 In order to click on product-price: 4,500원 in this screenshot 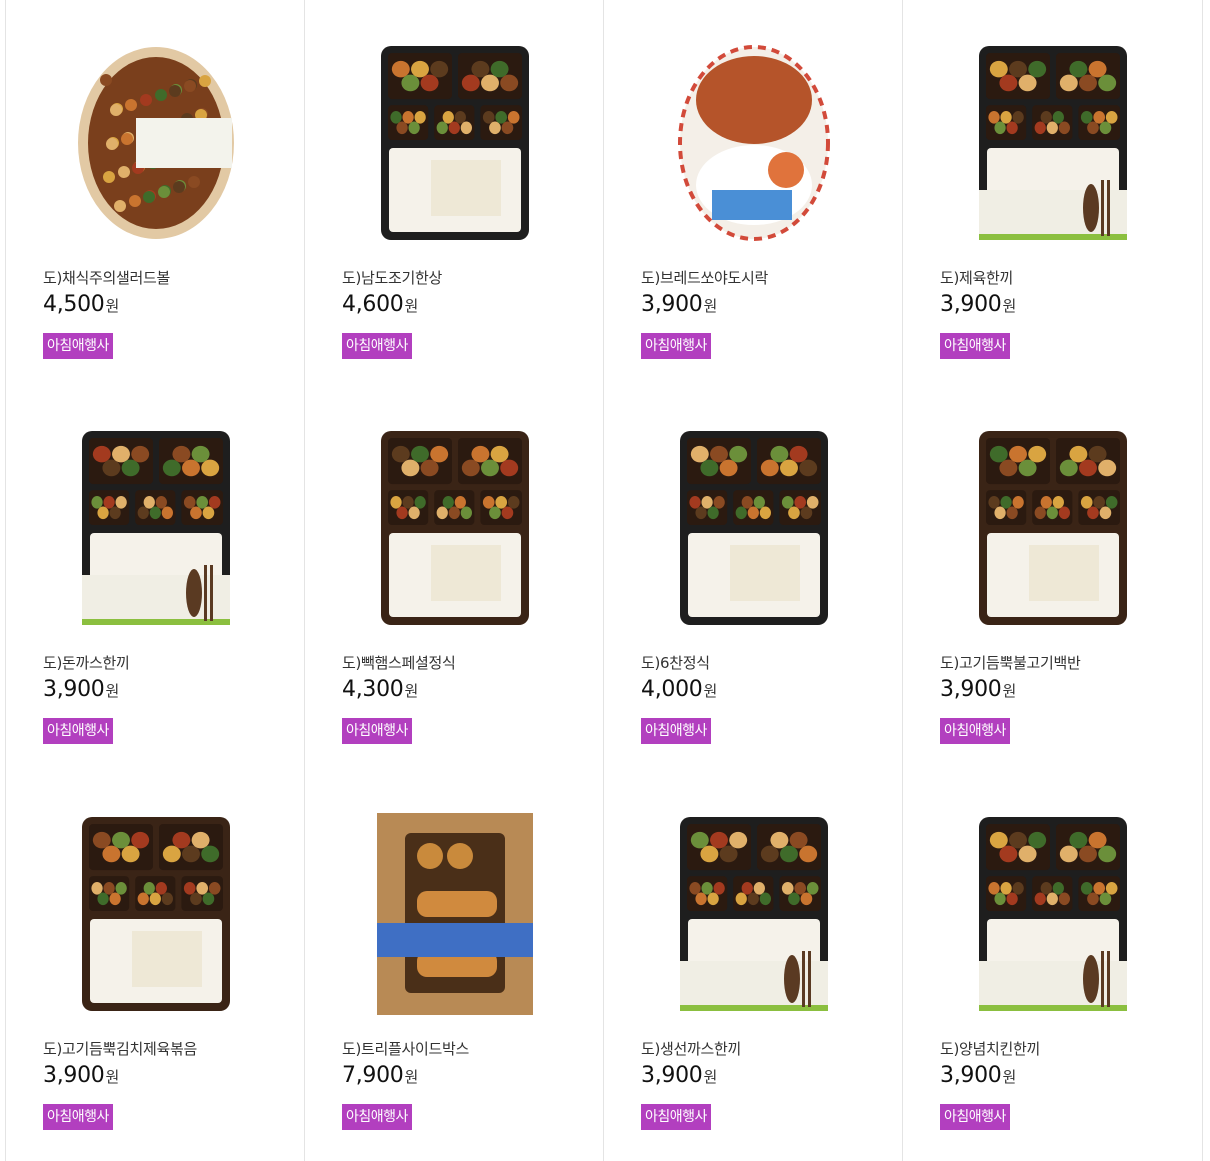, I will do `click(81, 304)`.